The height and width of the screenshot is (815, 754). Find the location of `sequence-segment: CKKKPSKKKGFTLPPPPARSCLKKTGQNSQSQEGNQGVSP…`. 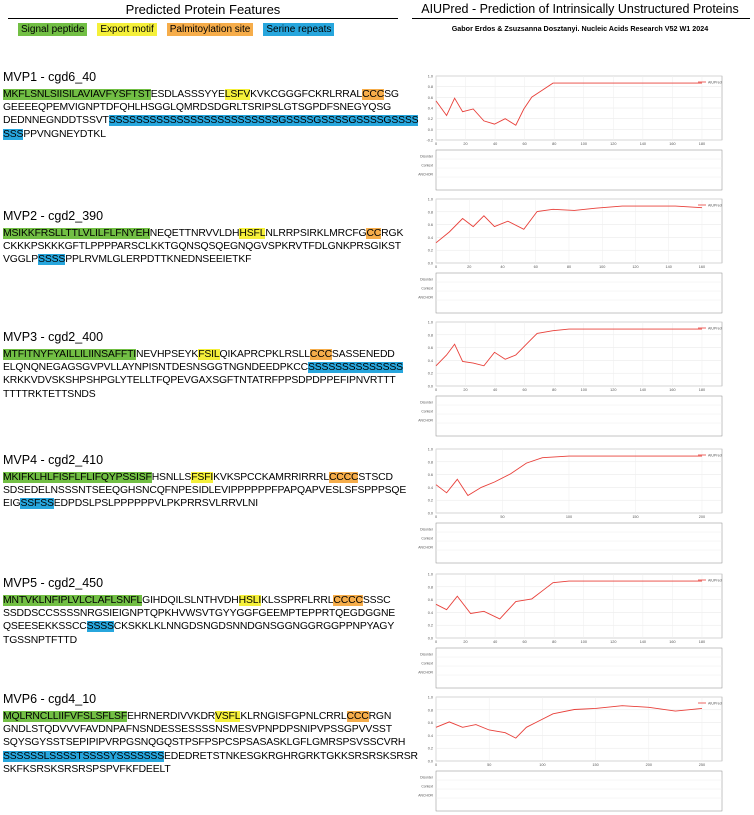

sequence-segment: CKKKPSKKKGFTLPPPPARSCLKKTGQNSQSQEGNQGVSP… is located at coordinates (202, 247).